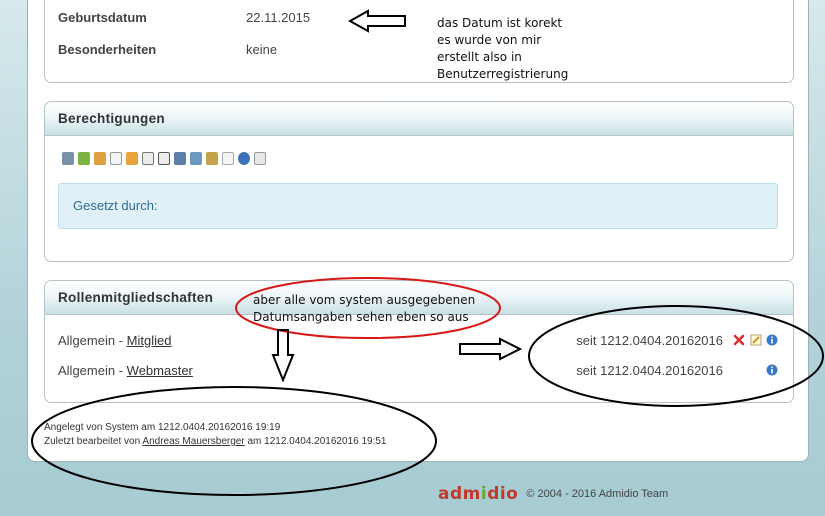 This screenshot has height=516, width=825. Describe the element at coordinates (84, 158) in the screenshot. I see `add-user-icon` at that location.